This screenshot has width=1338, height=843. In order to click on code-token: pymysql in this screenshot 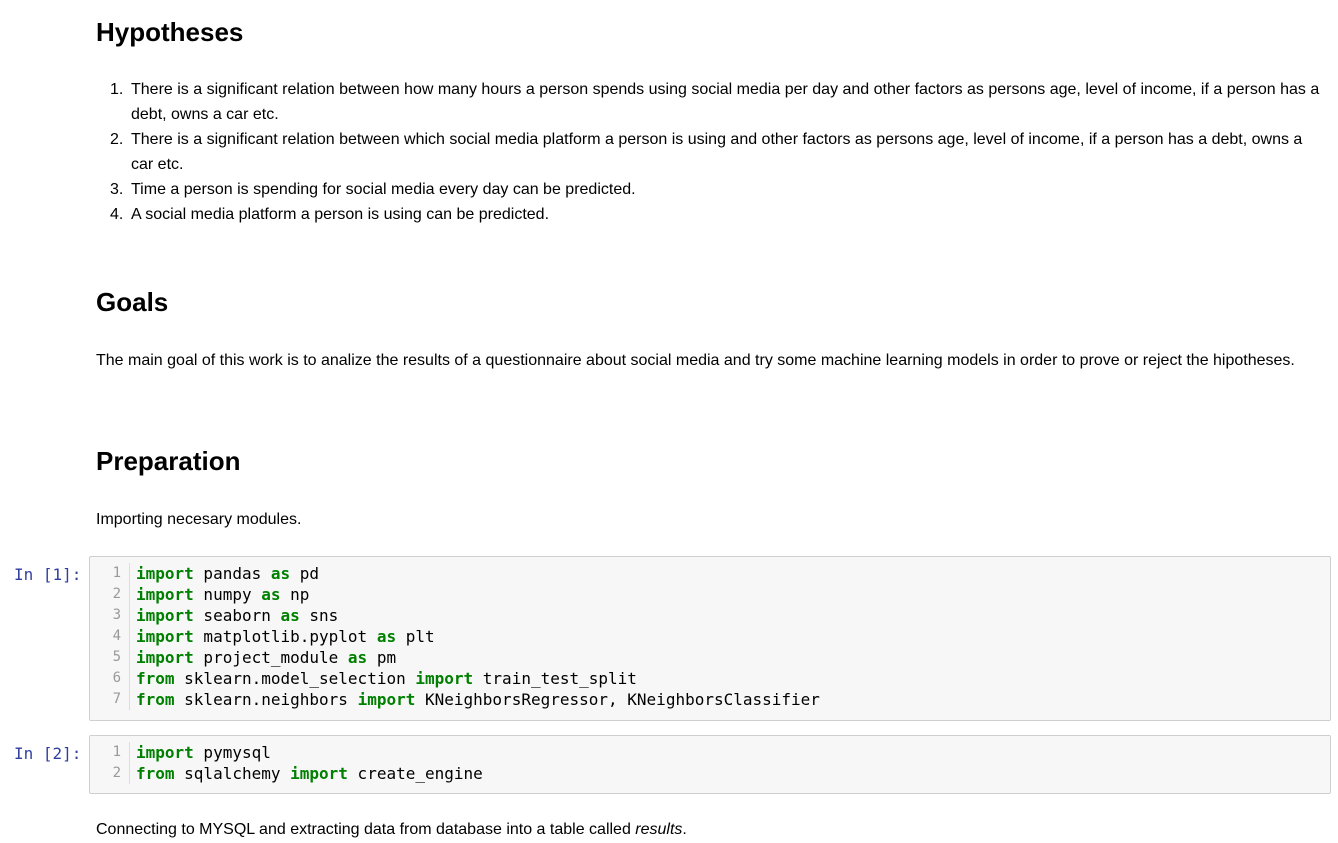, I will do `click(232, 752)`.